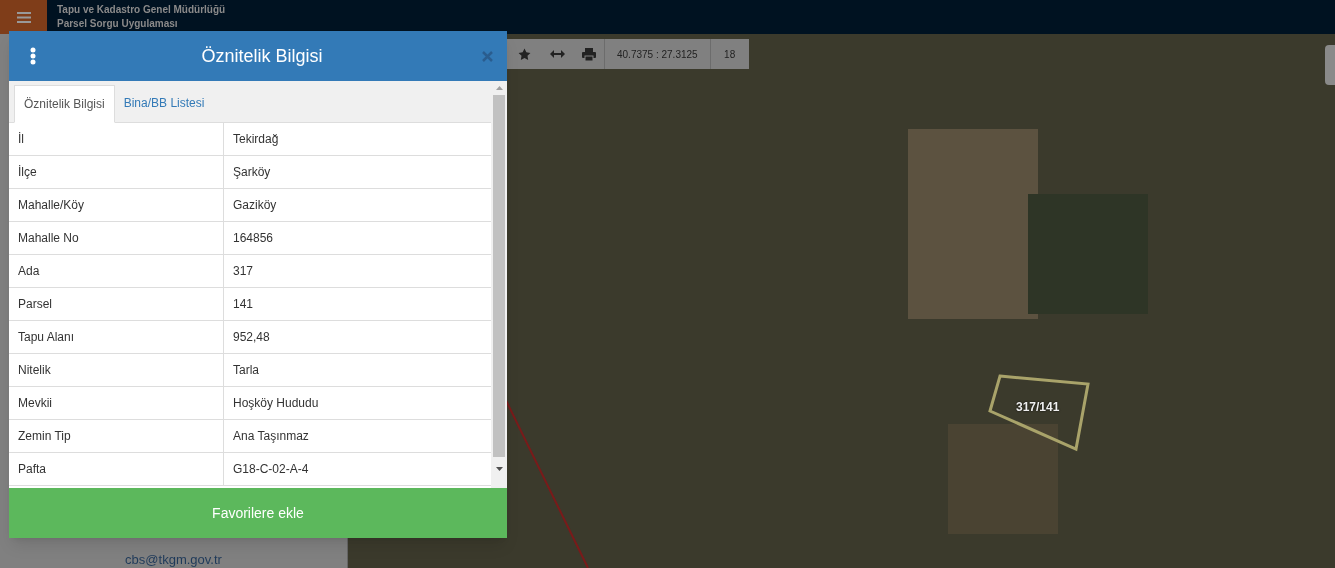  What do you see at coordinates (499, 276) in the screenshot?
I see `scroll-thumb` at bounding box center [499, 276].